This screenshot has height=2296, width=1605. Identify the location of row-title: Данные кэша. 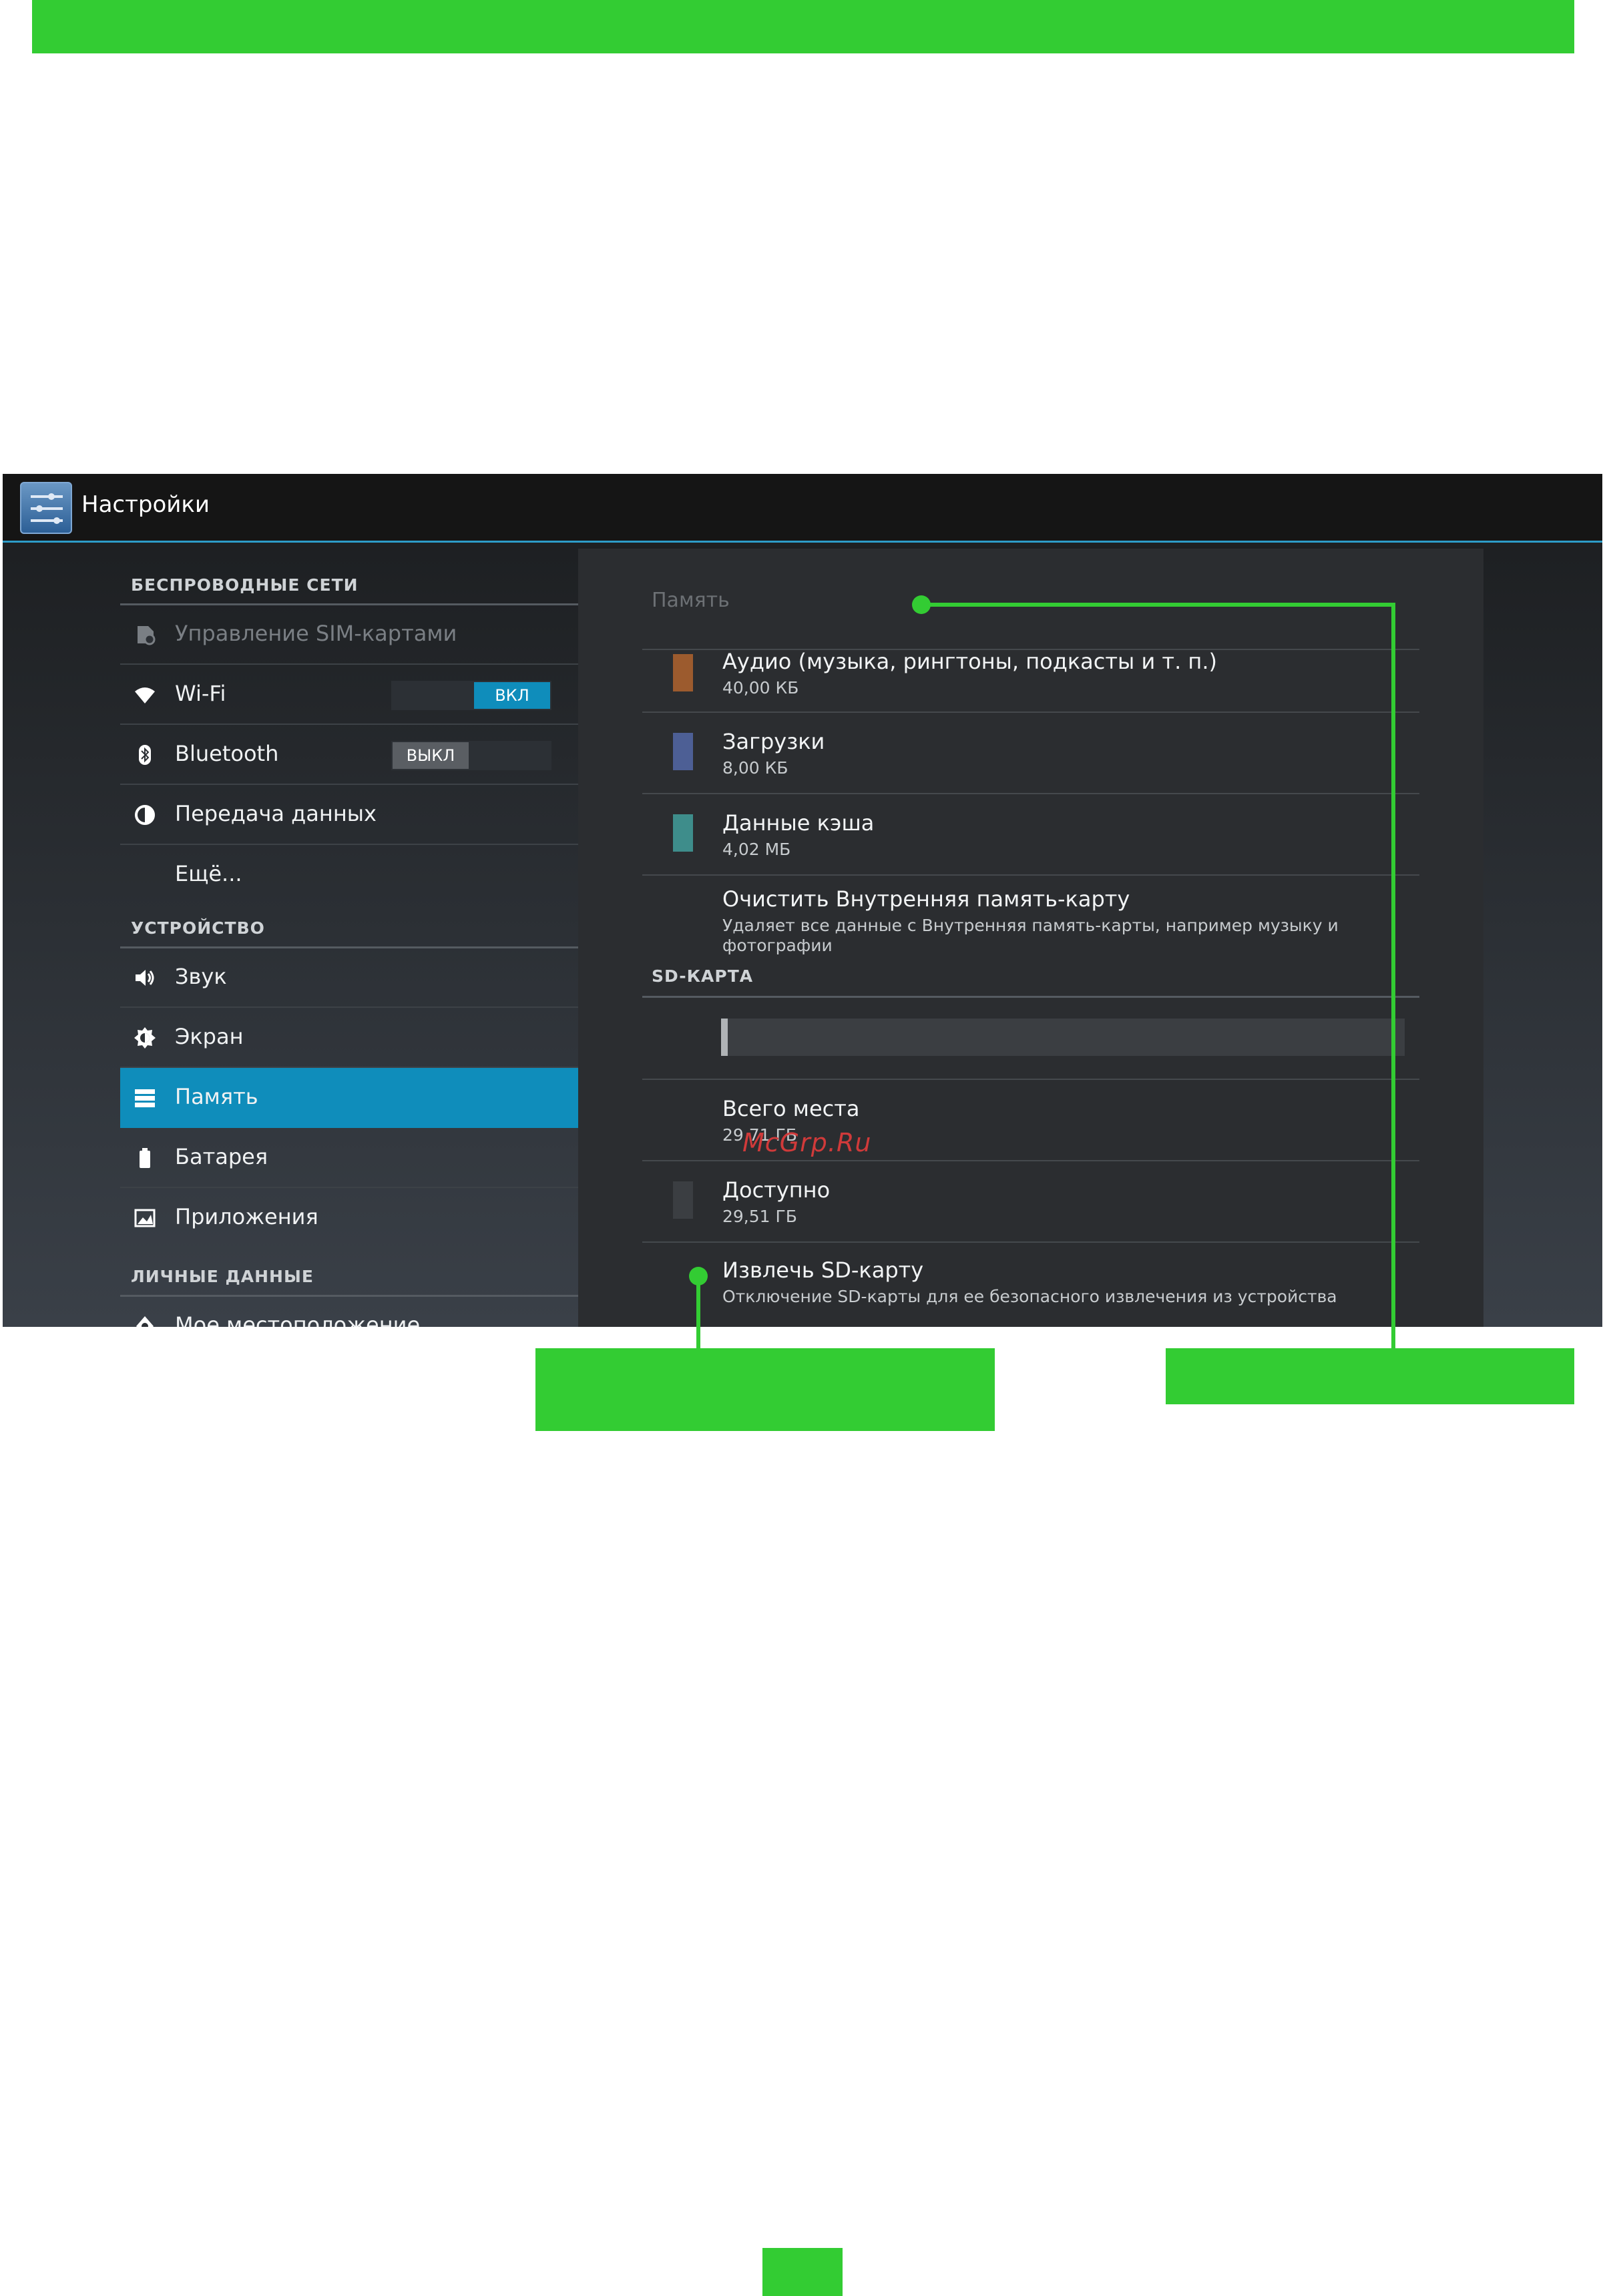
(798, 823).